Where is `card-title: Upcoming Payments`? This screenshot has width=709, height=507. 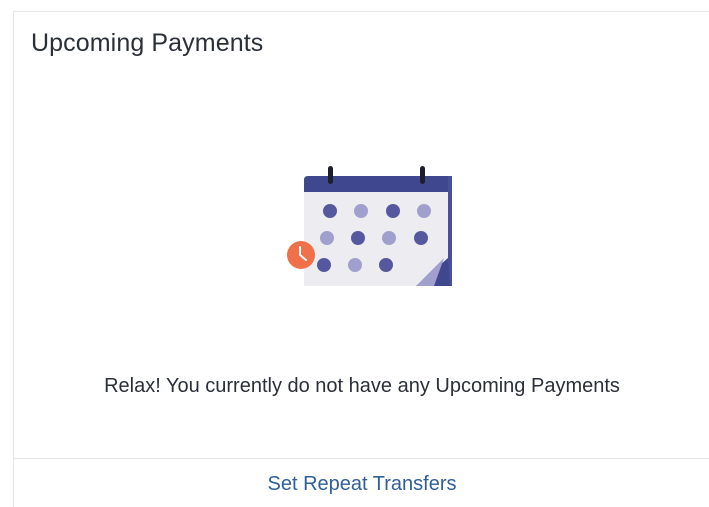 card-title: Upcoming Payments is located at coordinates (147, 43).